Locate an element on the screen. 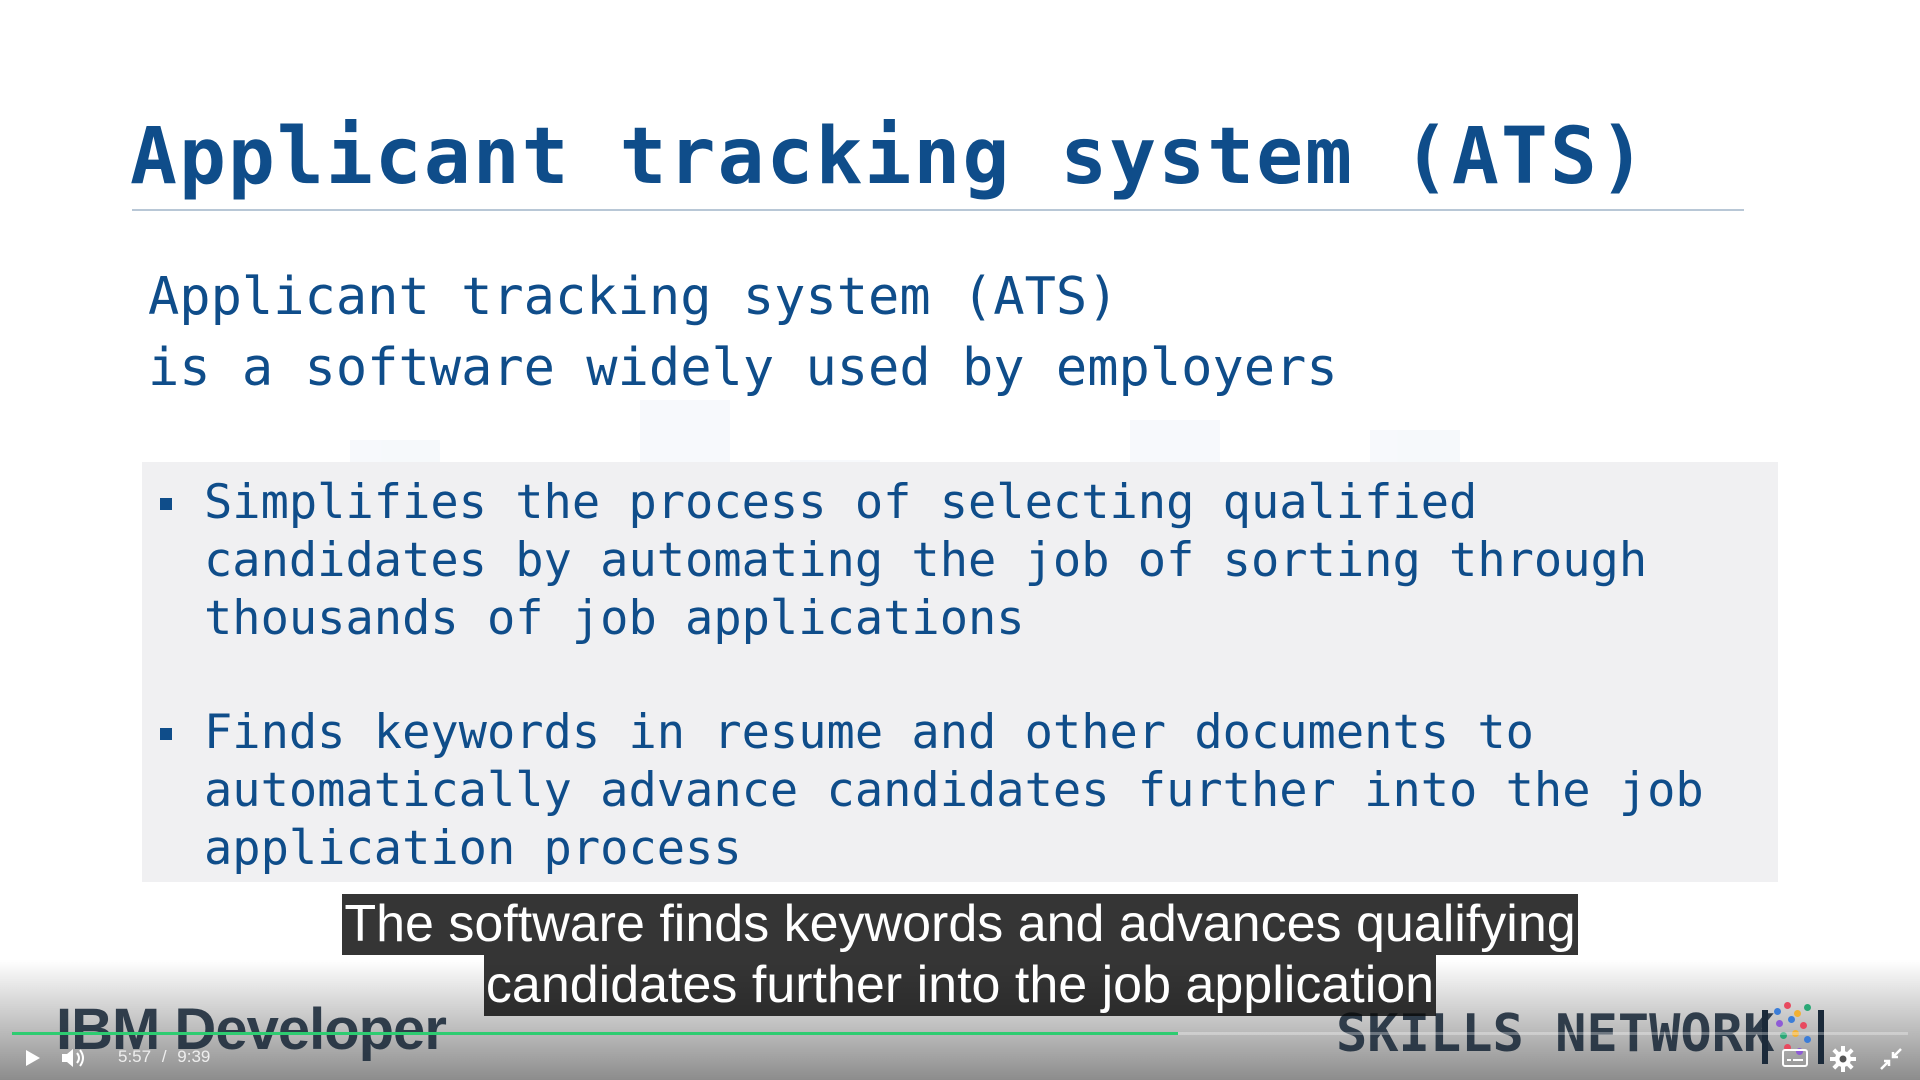  slide-title: Applicant tracking system (ATS) is located at coordinates (889, 157).